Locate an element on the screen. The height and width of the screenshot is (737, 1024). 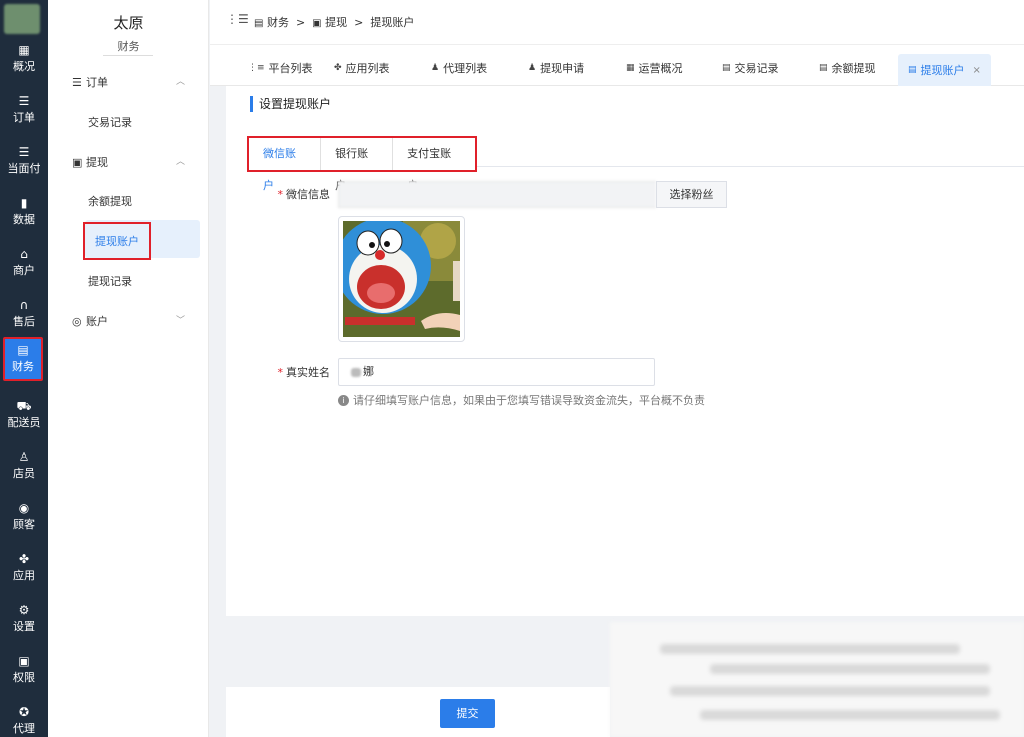
customer-icon: ◉ is located at coordinates (24, 508).